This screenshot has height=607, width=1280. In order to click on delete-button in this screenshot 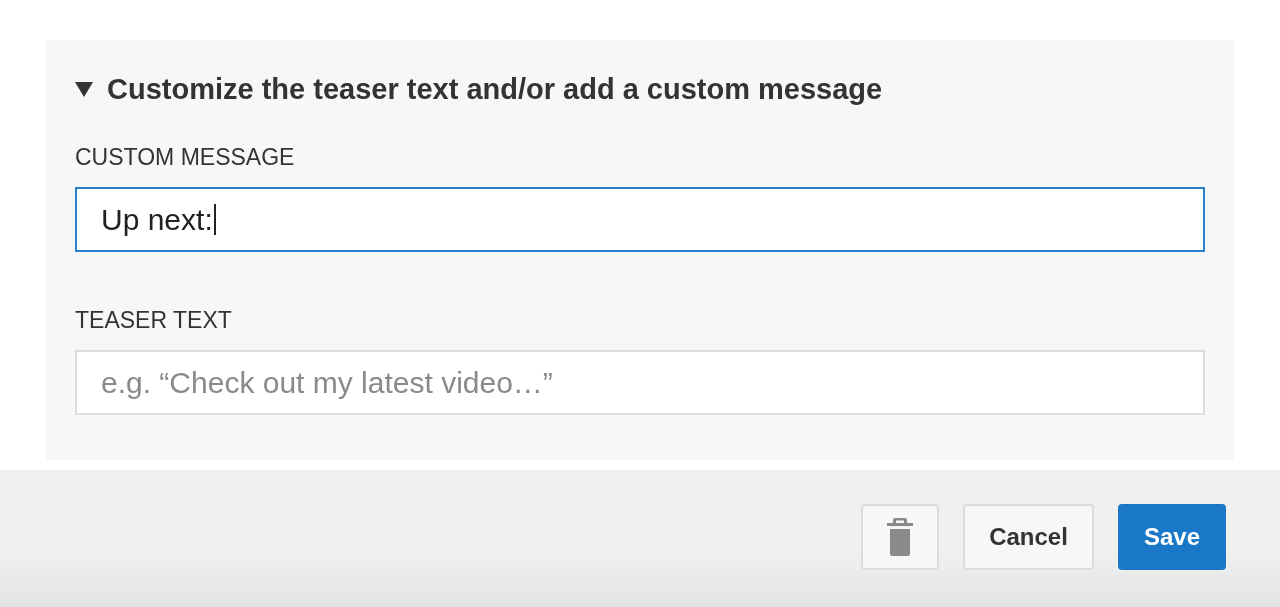, I will do `click(900, 537)`.